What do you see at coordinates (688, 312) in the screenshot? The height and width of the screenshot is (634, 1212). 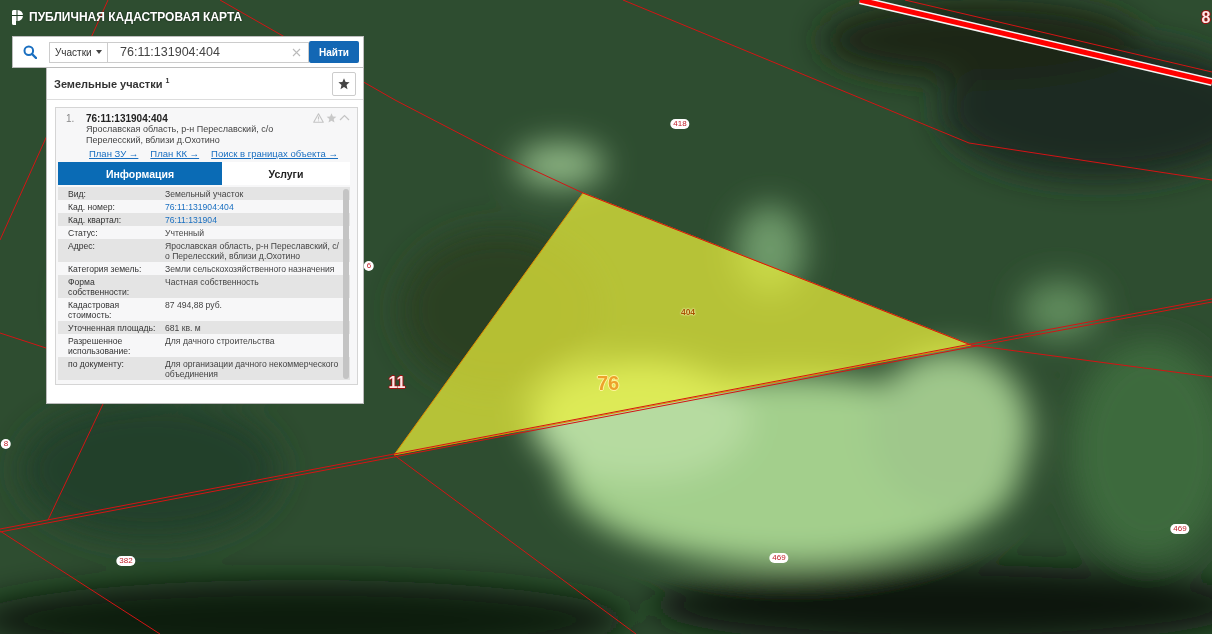 I see `selected-parcel-number-label: 404` at bounding box center [688, 312].